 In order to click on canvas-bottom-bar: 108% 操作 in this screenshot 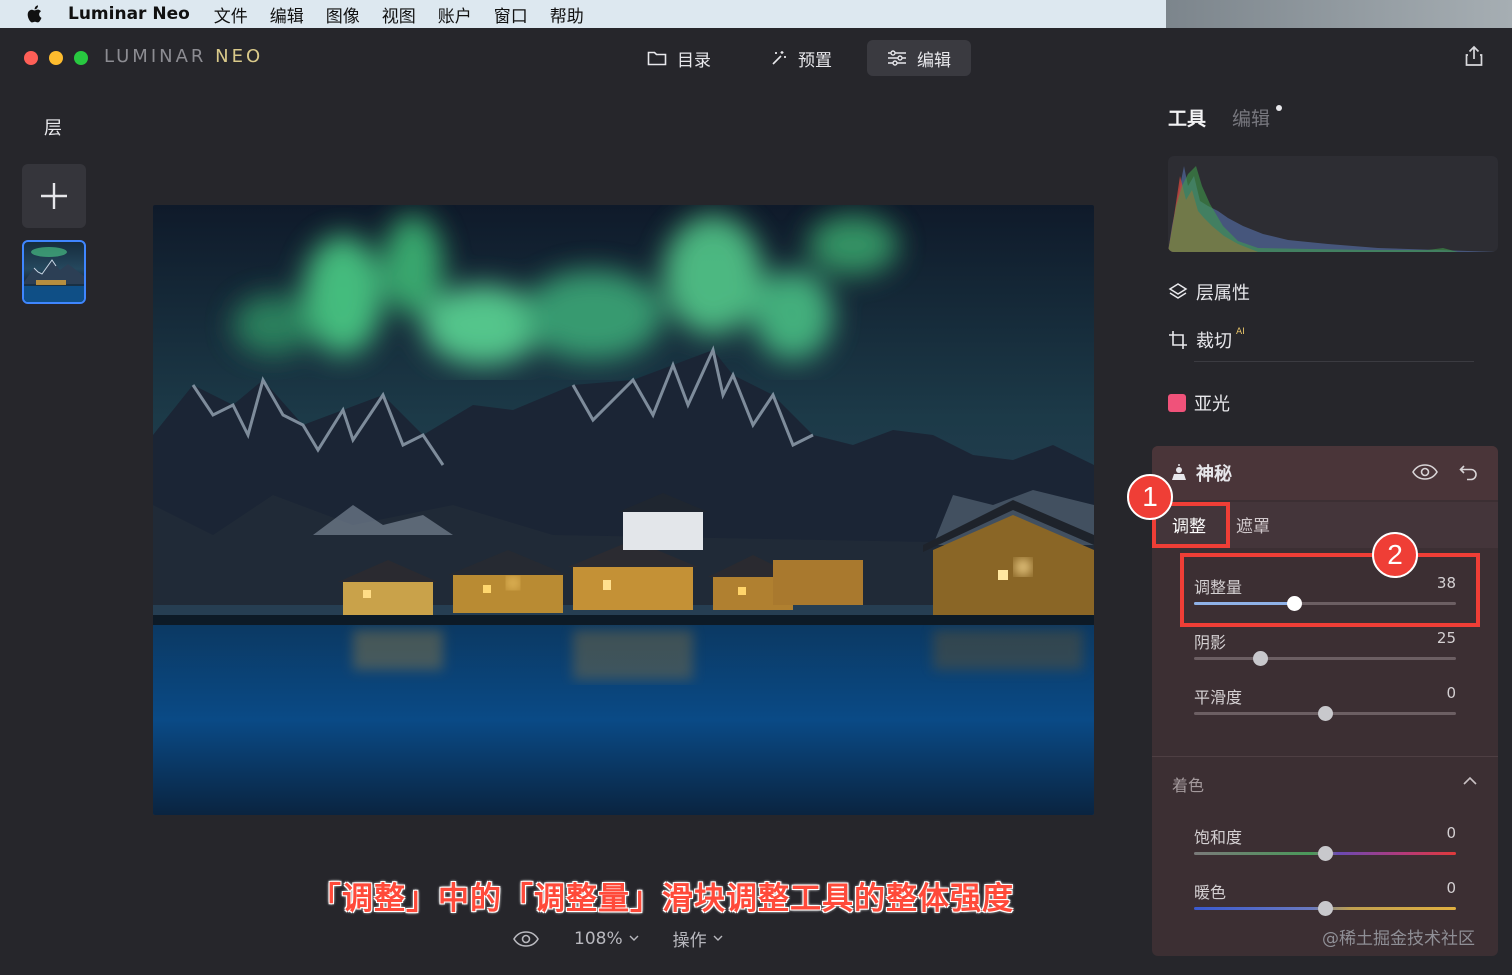, I will do `click(617, 938)`.